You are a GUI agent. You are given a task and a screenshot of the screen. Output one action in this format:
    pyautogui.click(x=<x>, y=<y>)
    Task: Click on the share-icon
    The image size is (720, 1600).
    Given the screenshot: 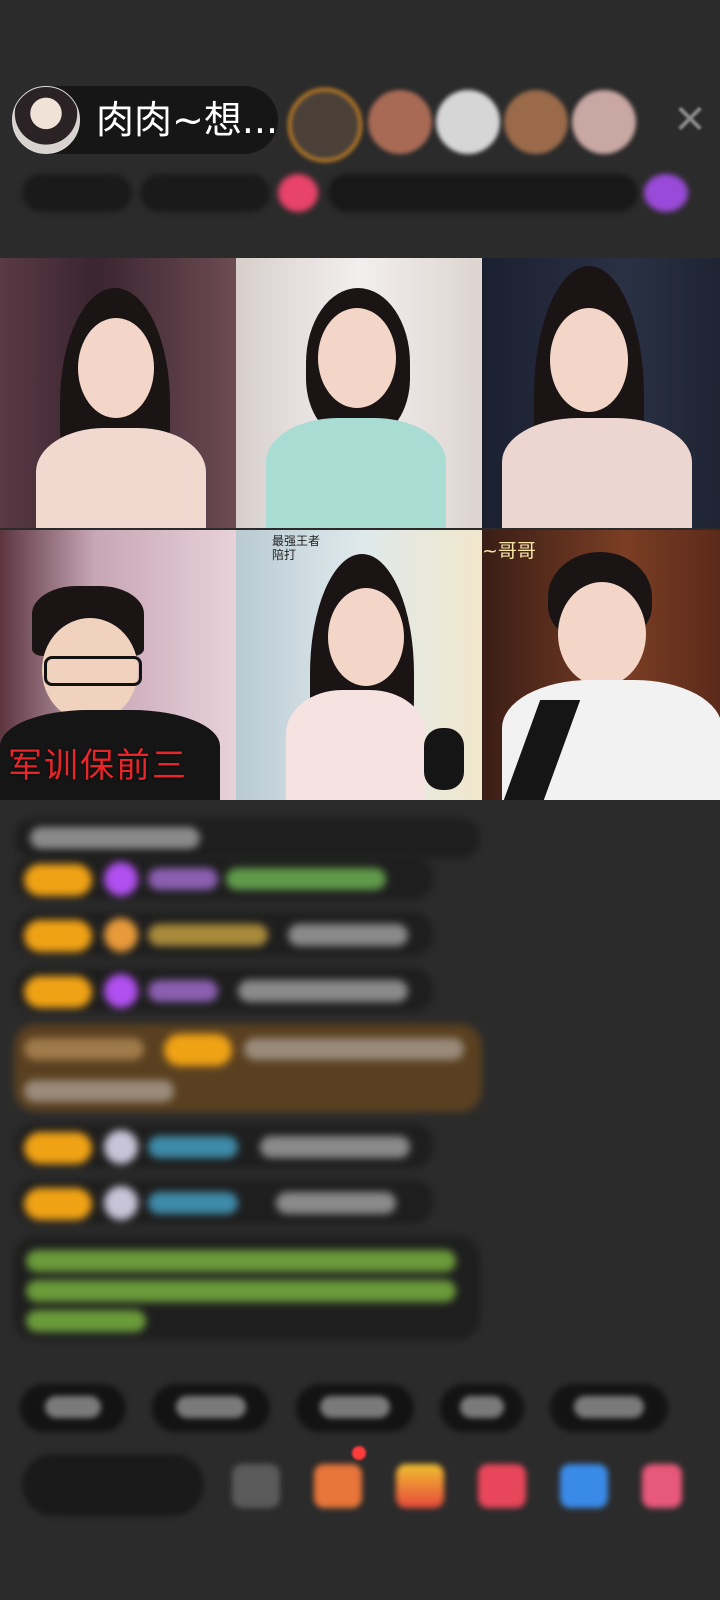 What is the action you would take?
    pyautogui.click(x=584, y=1486)
    